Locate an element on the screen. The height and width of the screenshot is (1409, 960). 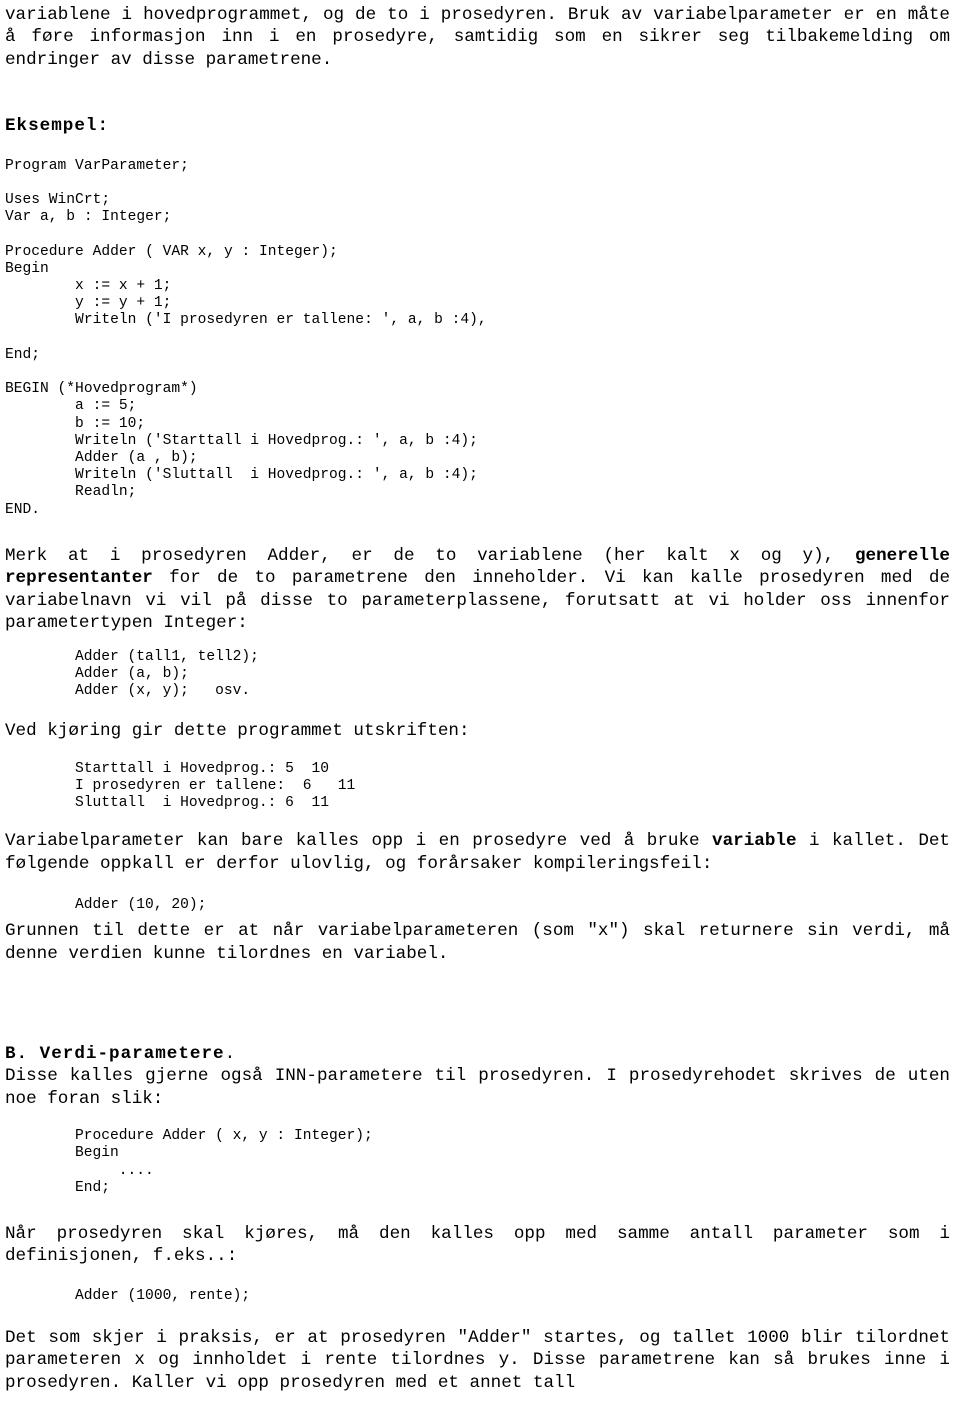
rente-call-code-block: Adder (1000, rente); is located at coordinates (163, 1295).